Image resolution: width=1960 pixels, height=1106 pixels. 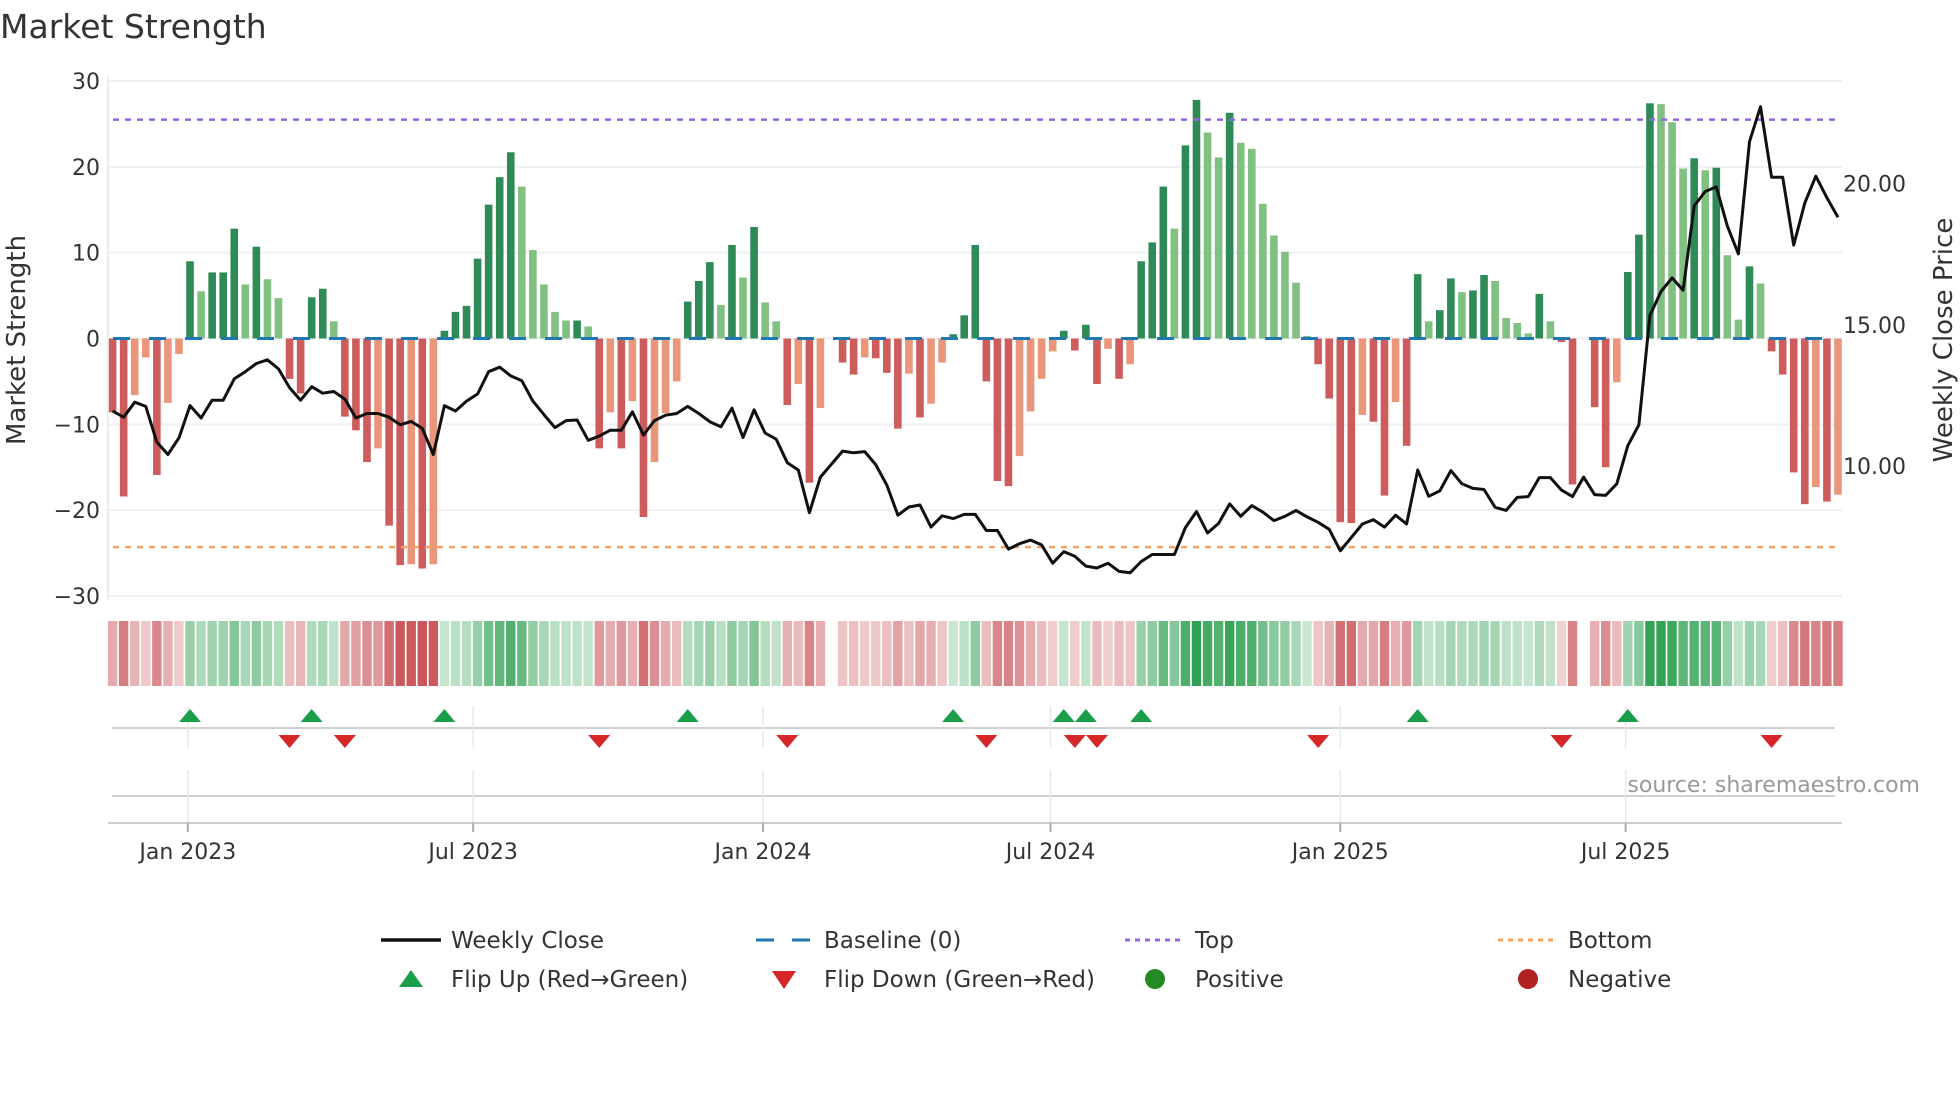 I want to click on x-tick-label: Jul 2023, so click(x=472, y=852).